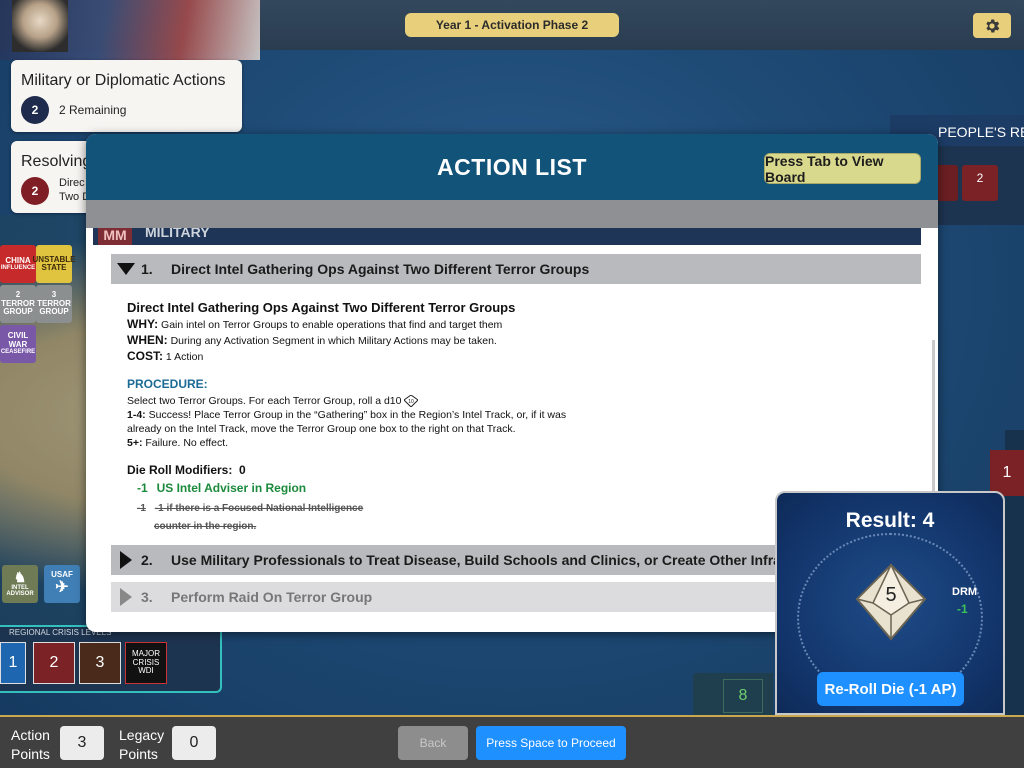 The image size is (1024, 768). What do you see at coordinates (100, 663) in the screenshot?
I see `crisis-level-3: 3` at bounding box center [100, 663].